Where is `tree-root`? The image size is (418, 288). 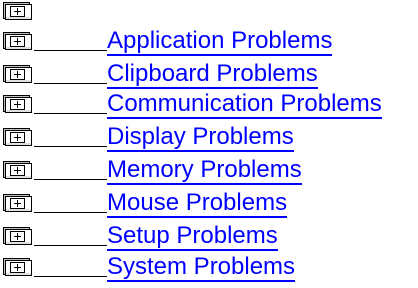
tree-root is located at coordinates (209, 15).